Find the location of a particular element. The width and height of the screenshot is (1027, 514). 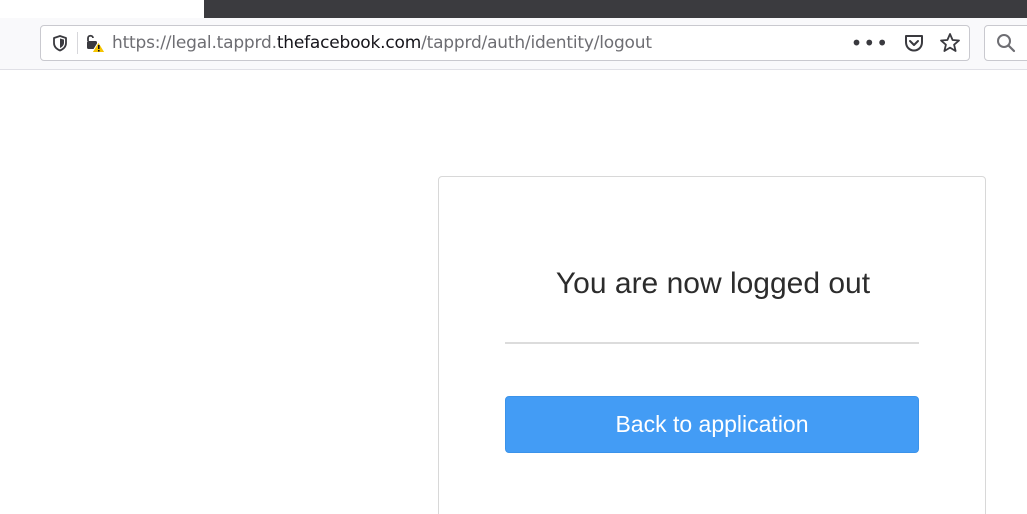

url-path: /tapprd/auth/identity/logout is located at coordinates (536, 43).